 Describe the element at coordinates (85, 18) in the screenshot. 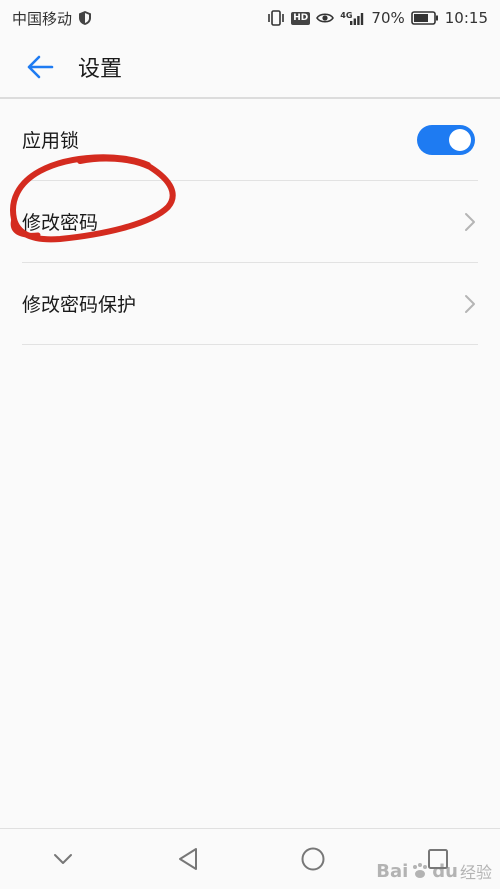

I see `shield-icon` at that location.